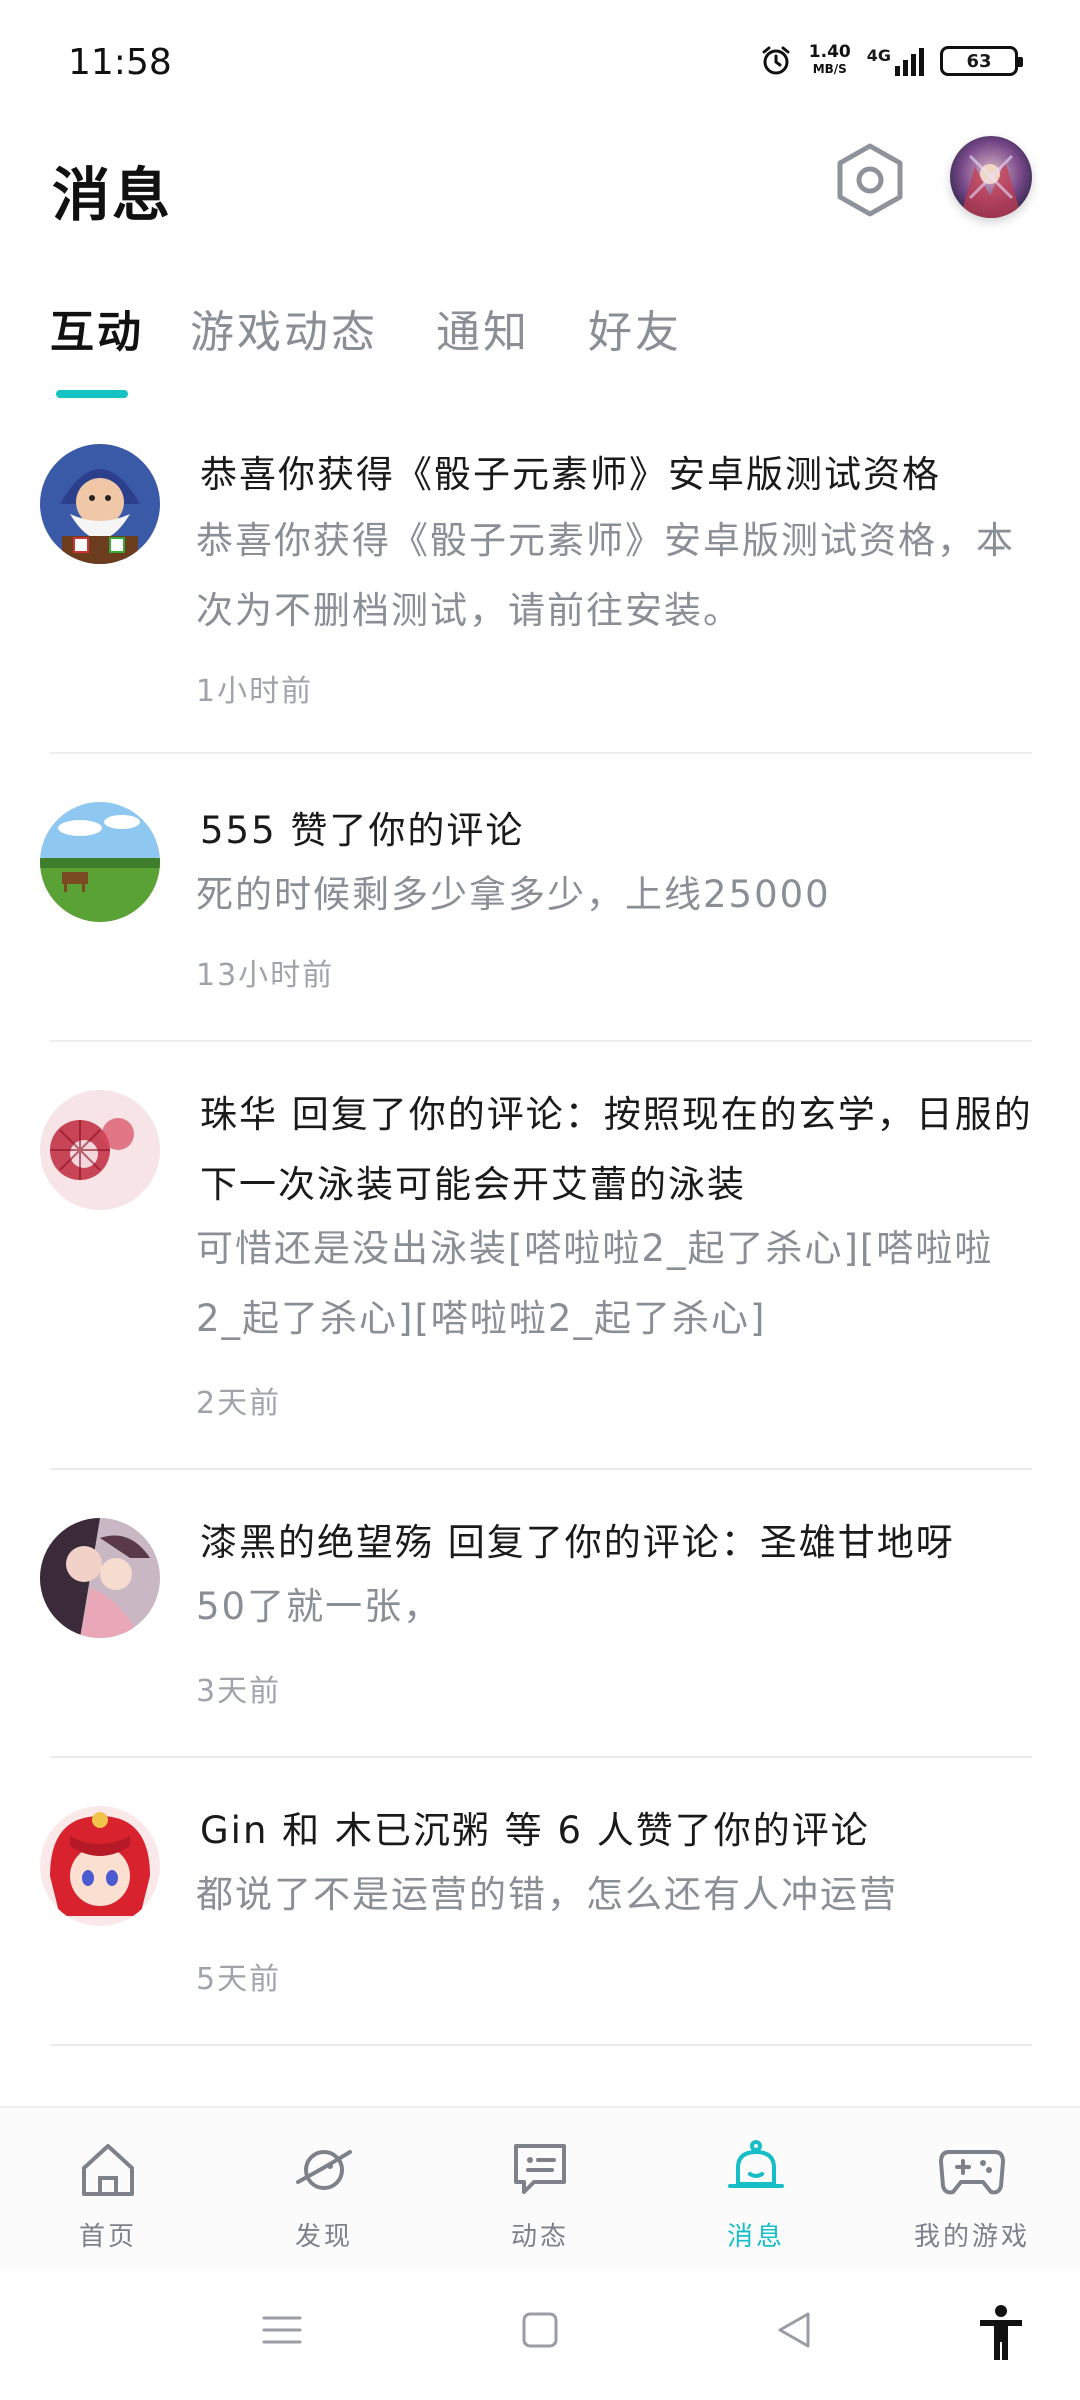  I want to click on message-body: 都说了不是运营的错，怎么还有人冲运营, so click(547, 1894).